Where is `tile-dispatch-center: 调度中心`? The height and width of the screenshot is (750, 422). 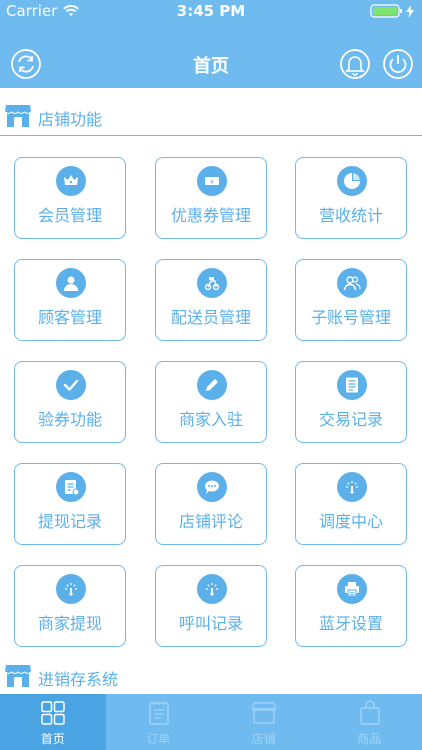 tile-dispatch-center: 调度中心 is located at coordinates (351, 504).